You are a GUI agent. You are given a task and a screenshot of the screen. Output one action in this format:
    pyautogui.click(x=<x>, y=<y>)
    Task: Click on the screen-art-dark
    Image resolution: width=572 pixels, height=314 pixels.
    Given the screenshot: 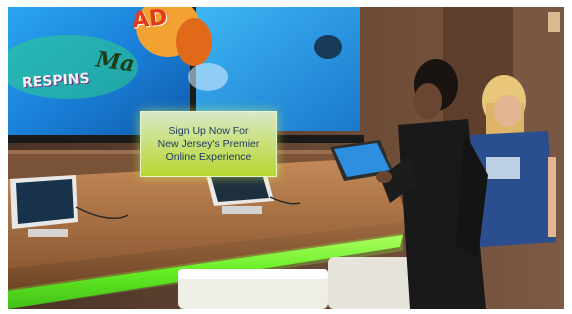 What is the action you would take?
    pyautogui.click(x=328, y=47)
    